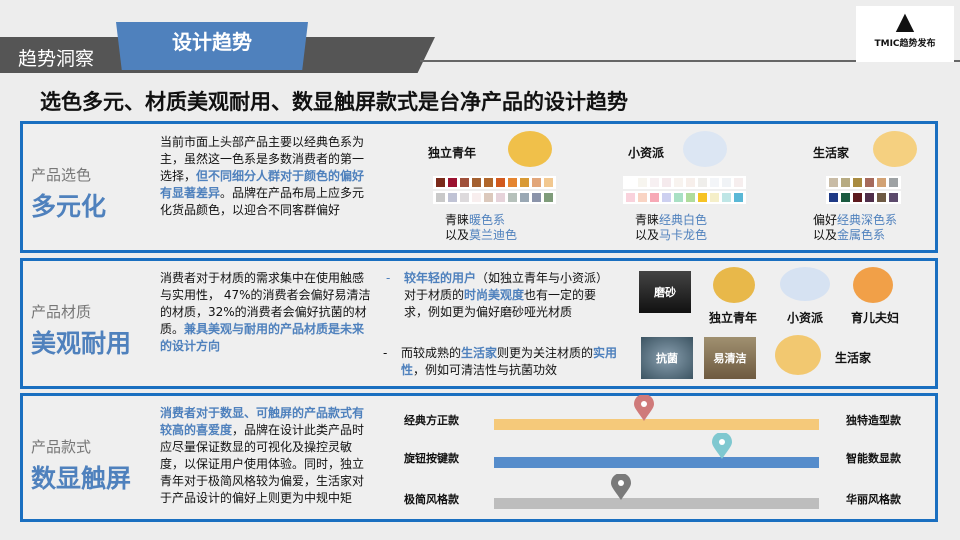  What do you see at coordinates (831, 153) in the screenshot?
I see `persona-name: 生活家` at bounding box center [831, 153].